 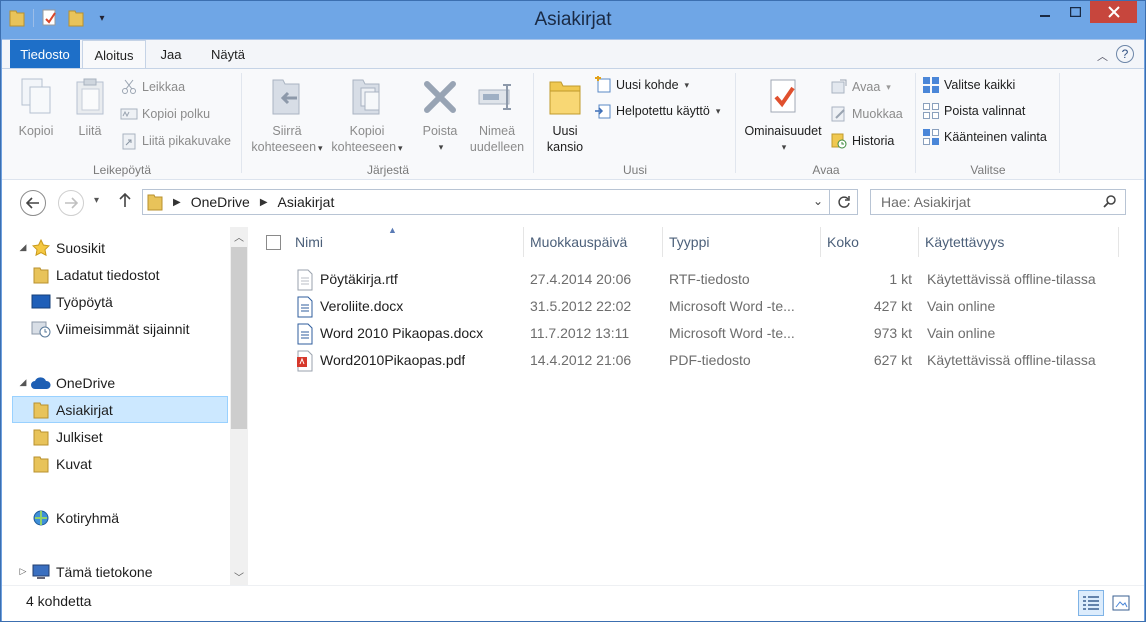 I want to click on details-view-button, so click(x=1091, y=603).